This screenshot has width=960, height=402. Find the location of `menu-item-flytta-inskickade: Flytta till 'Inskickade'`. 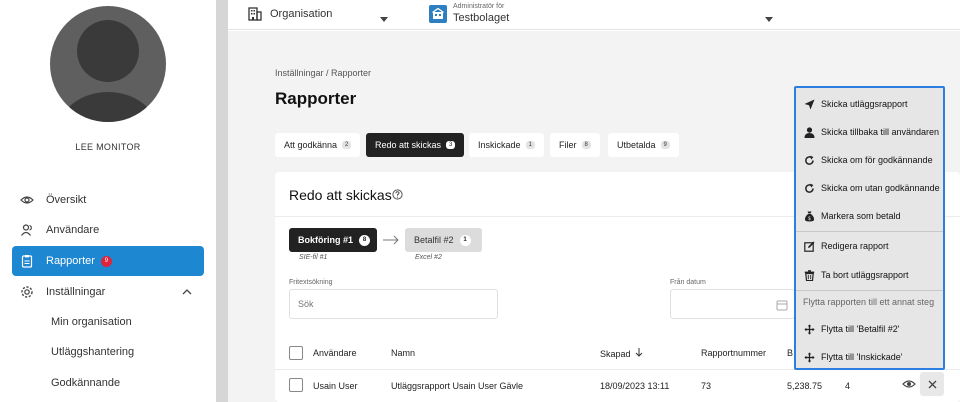

menu-item-flytta-inskickade: Flytta till 'Inskickade' is located at coordinates (869, 357).